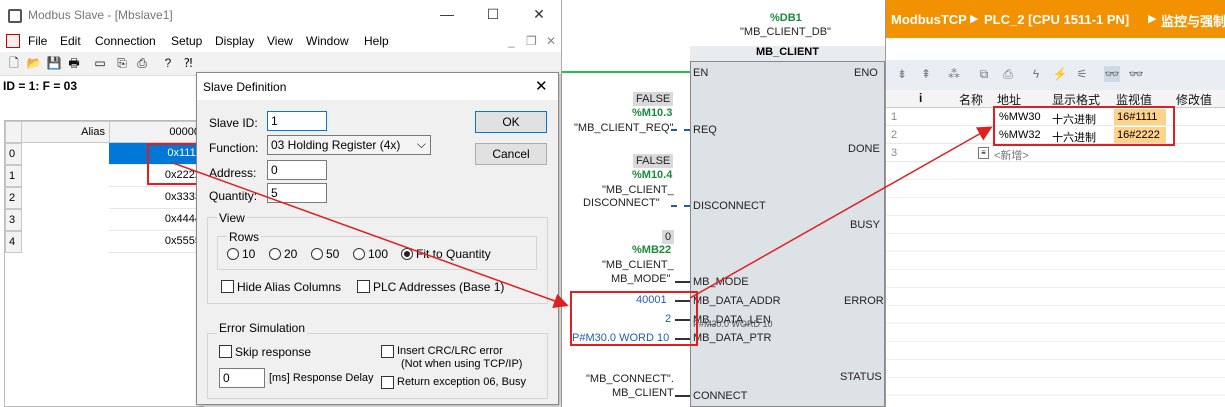  Describe the element at coordinates (511, 122) in the screenshot. I see `ok-button: OK` at that location.